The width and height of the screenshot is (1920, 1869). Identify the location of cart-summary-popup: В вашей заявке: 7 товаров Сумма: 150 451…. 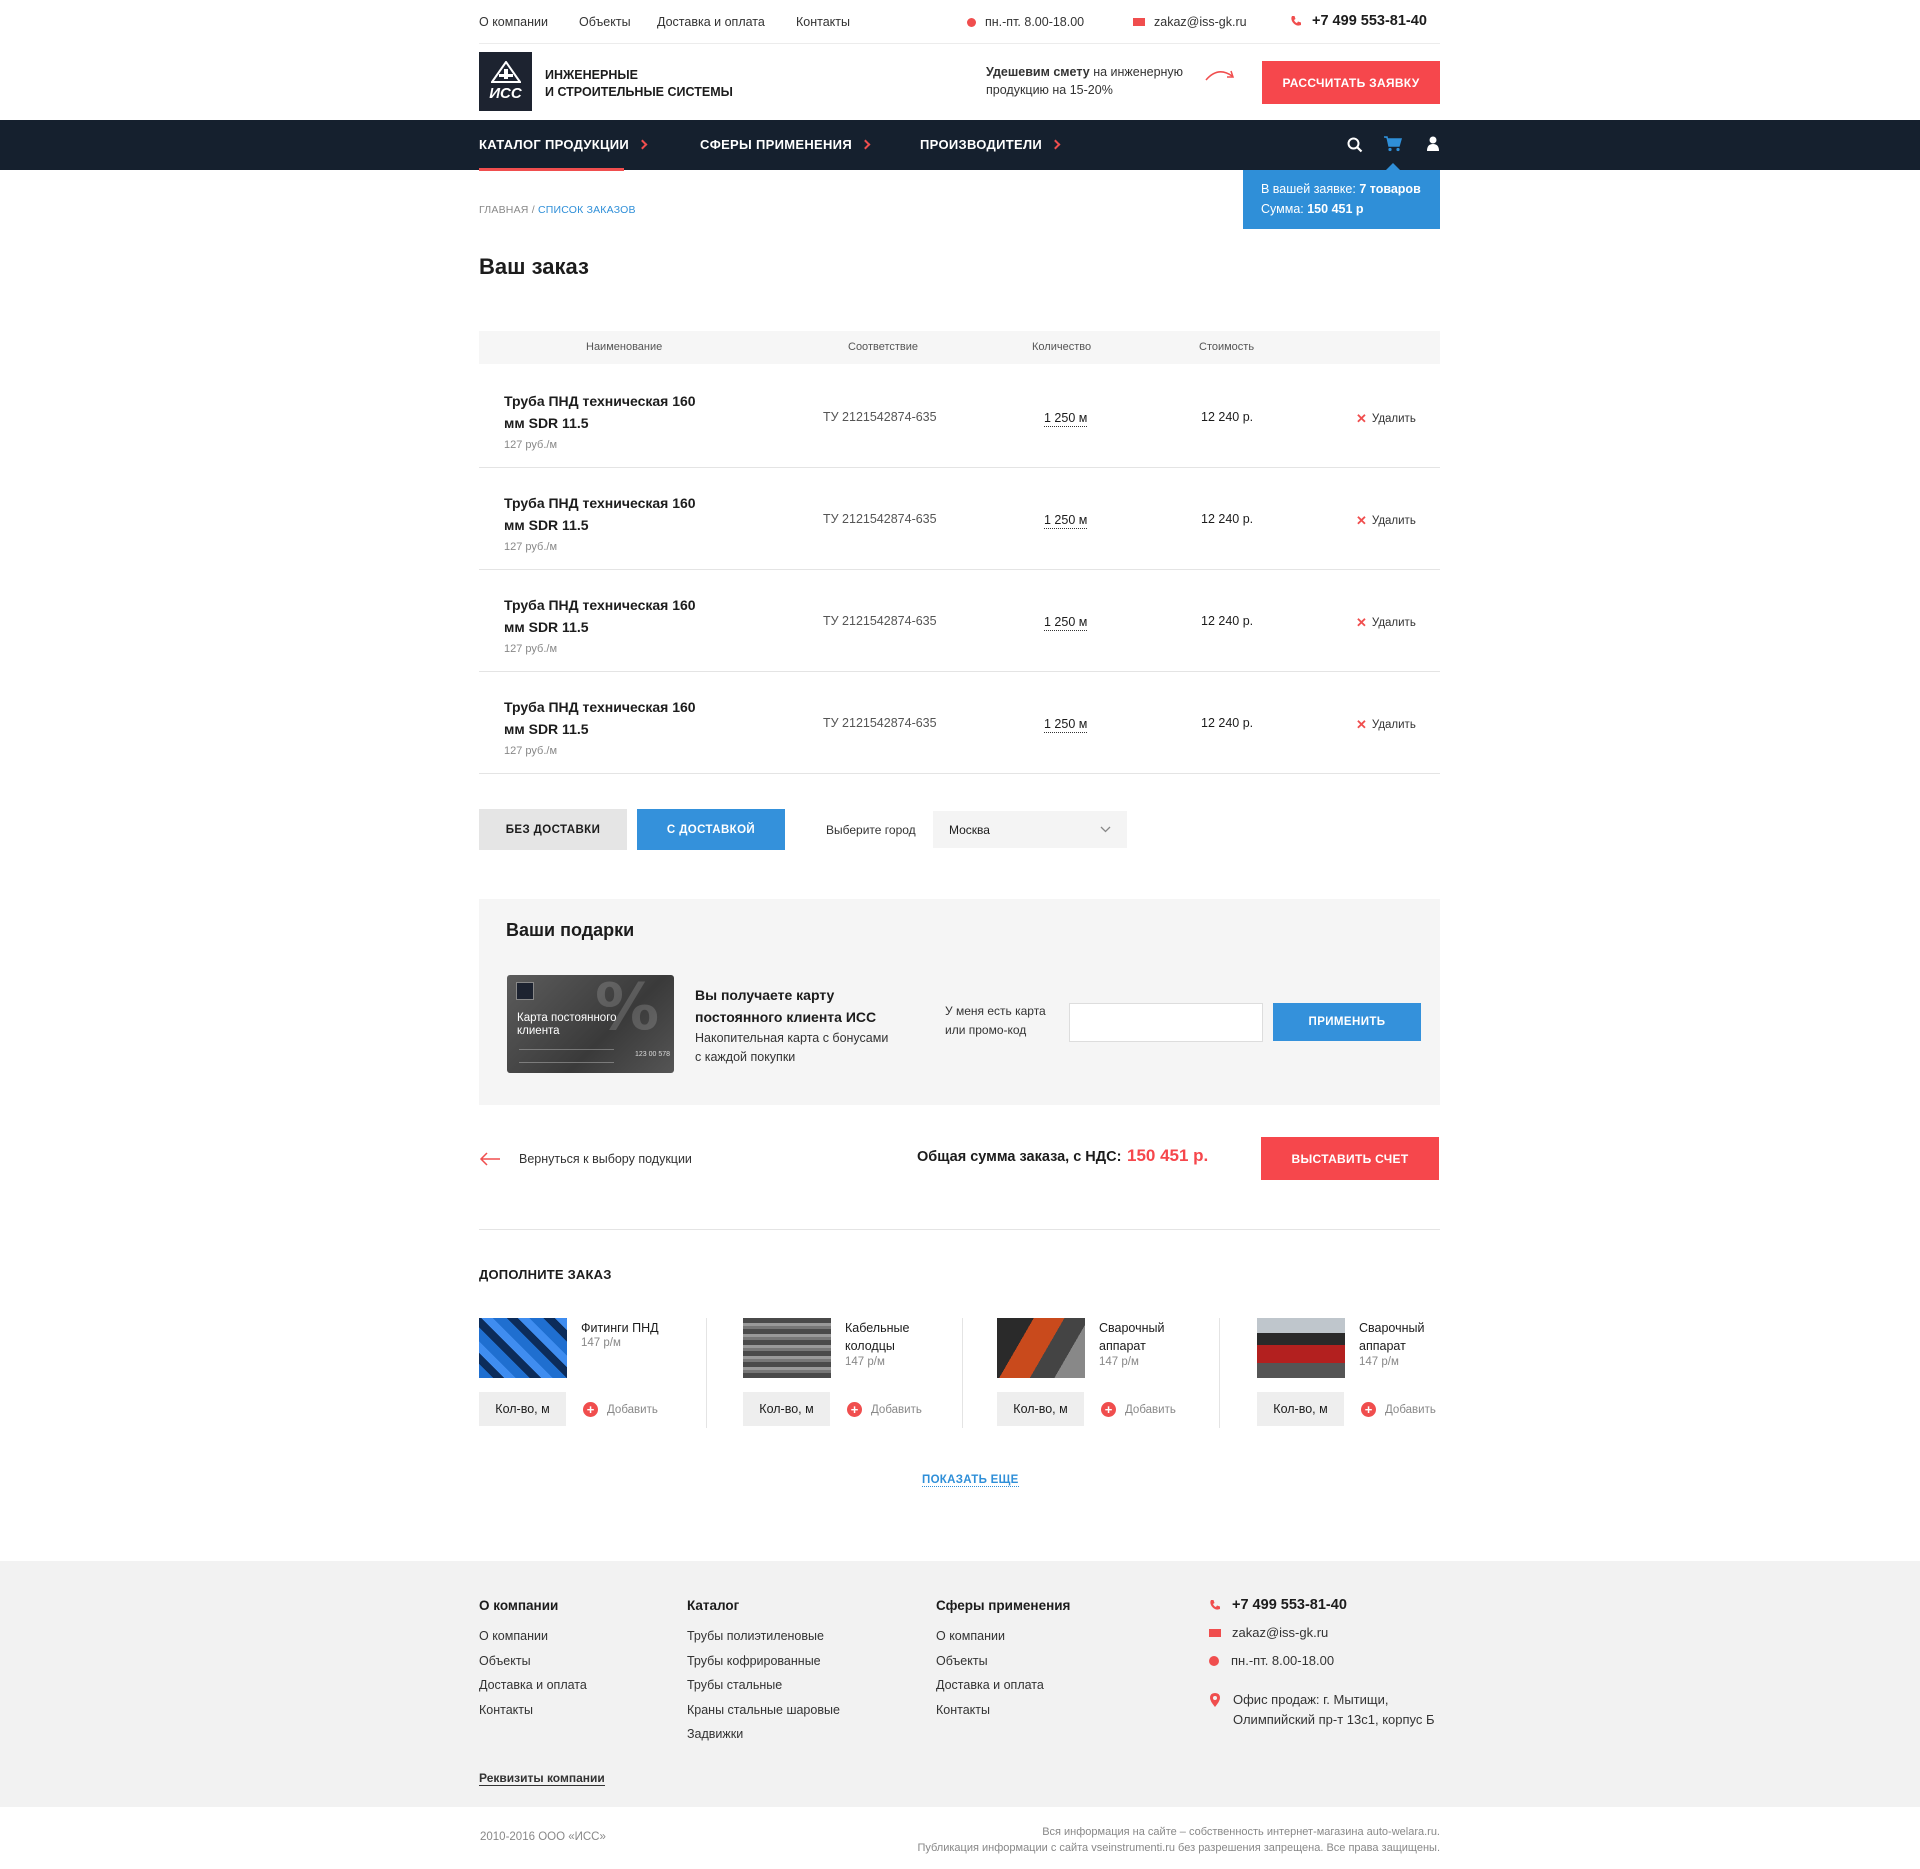
(1341, 199).